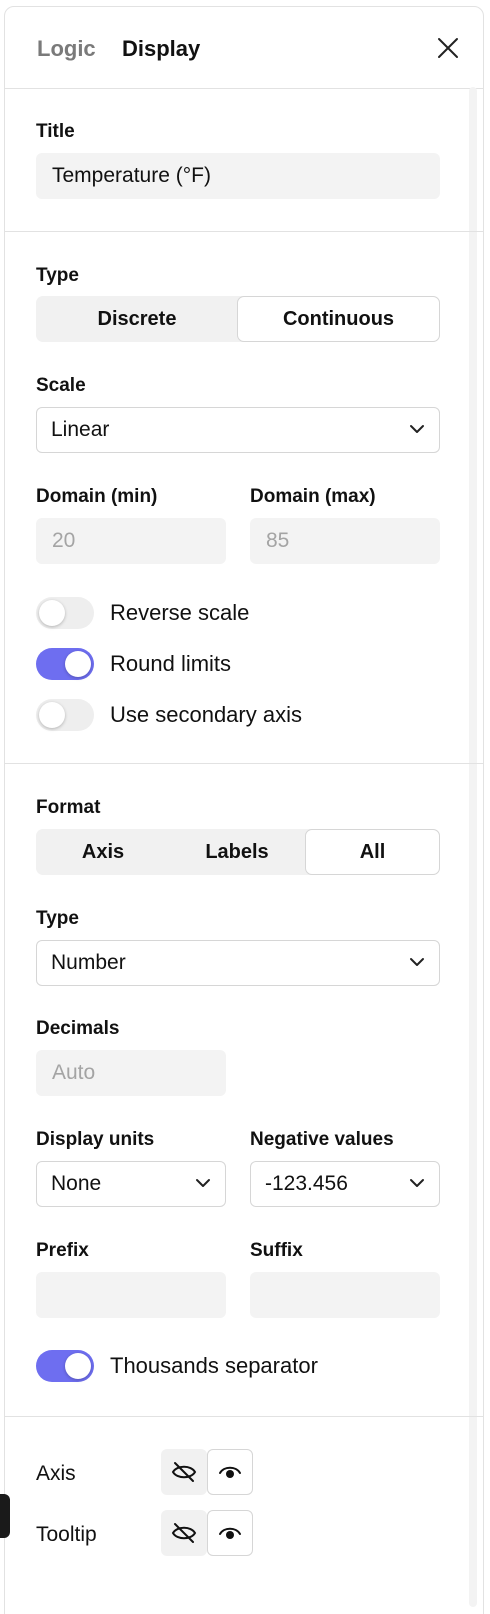  I want to click on secondary-axis-label: Use secondary axis, so click(206, 715).